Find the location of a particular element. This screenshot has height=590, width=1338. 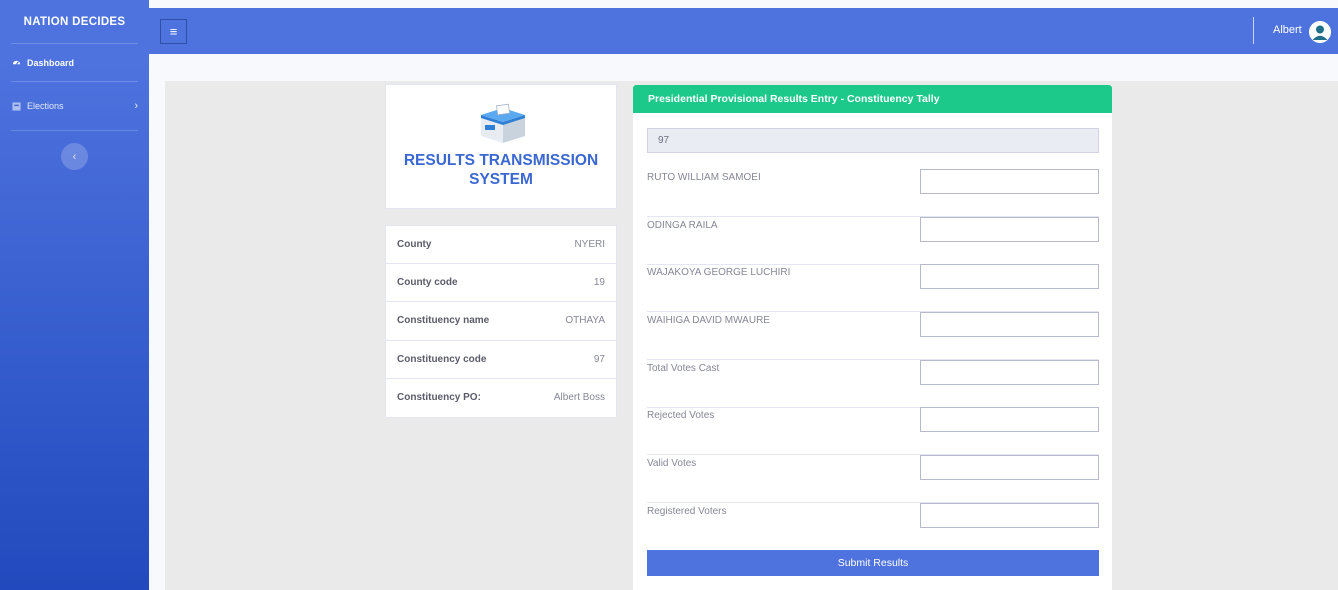

chevron-left-icon: ‹ is located at coordinates (74, 156).